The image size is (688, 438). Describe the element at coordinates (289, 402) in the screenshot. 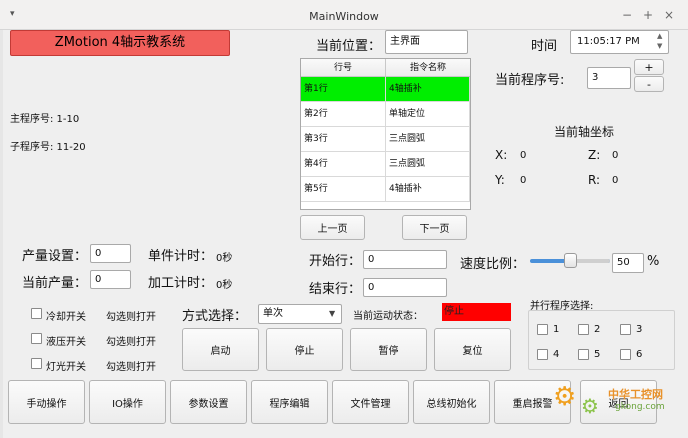

I see `program-edit-button: 程序编辑` at that location.